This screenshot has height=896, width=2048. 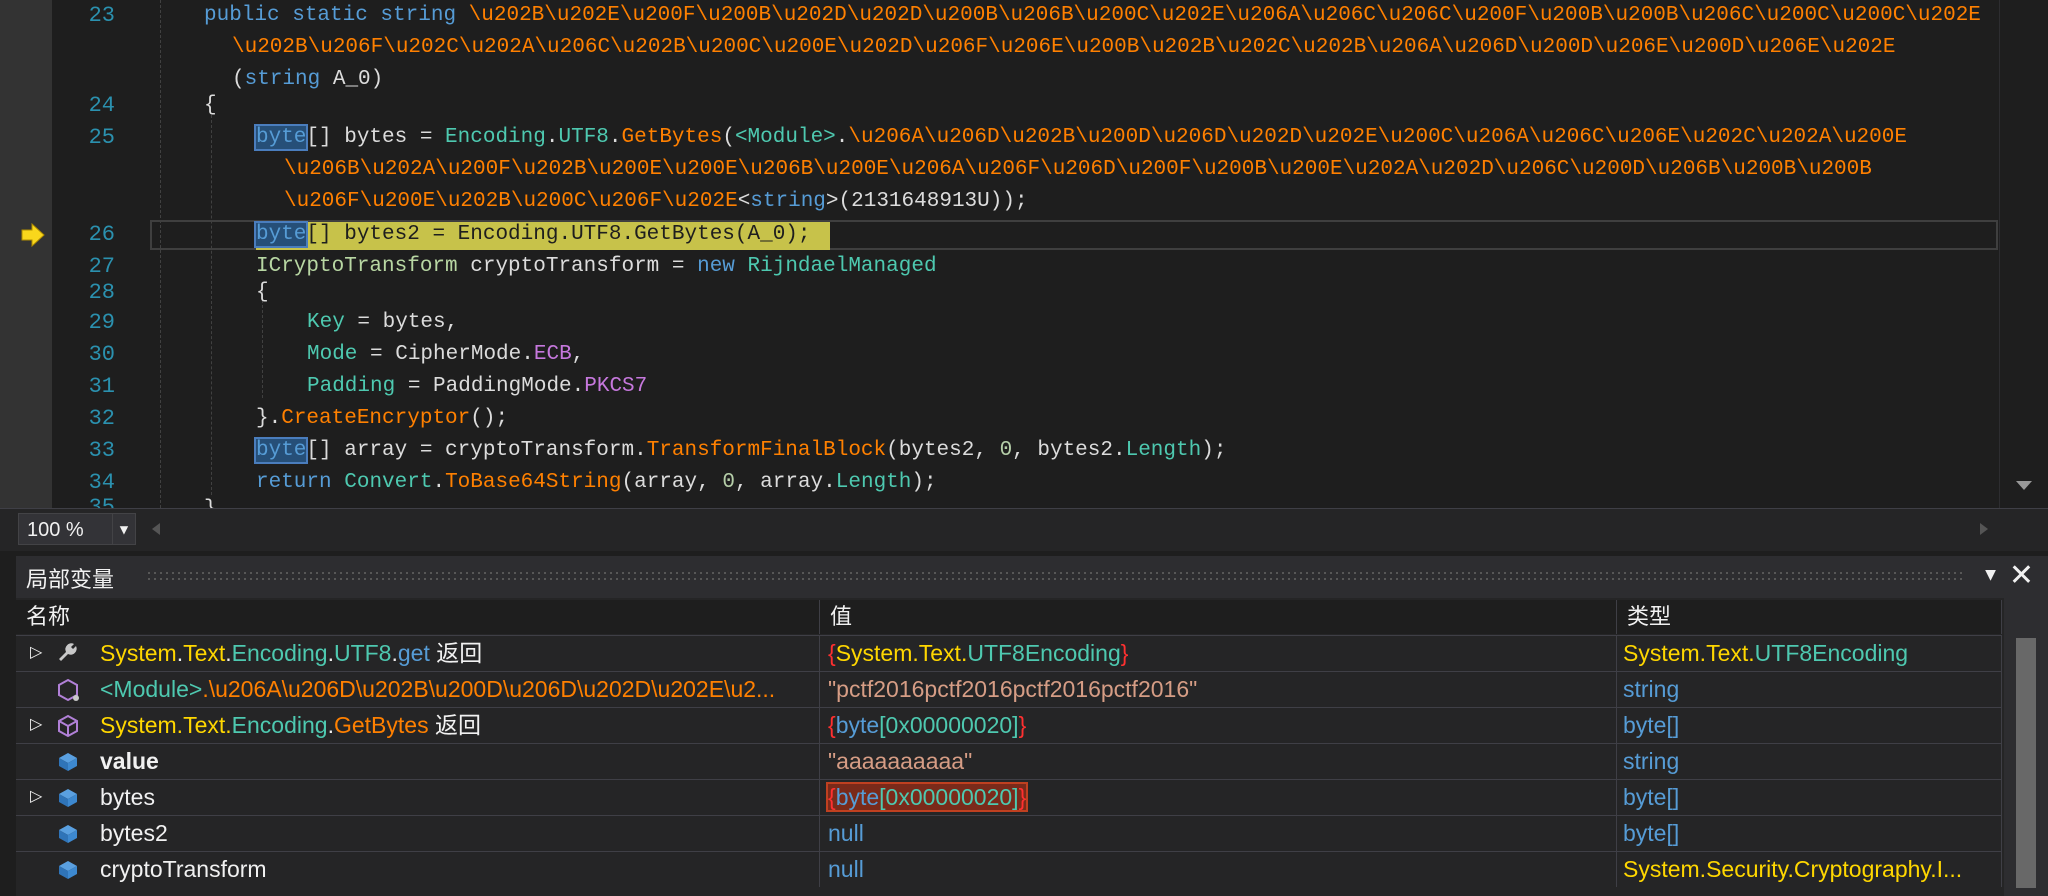 I want to click on name-token: UTF8, so click(x=362, y=653).